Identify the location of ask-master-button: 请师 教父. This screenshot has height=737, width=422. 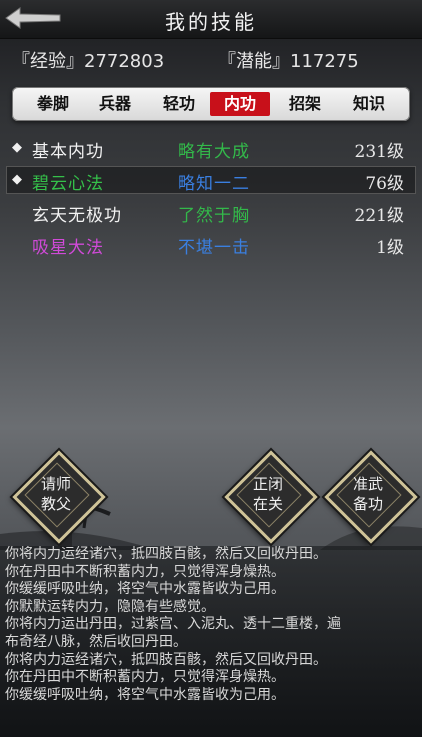
(59, 497).